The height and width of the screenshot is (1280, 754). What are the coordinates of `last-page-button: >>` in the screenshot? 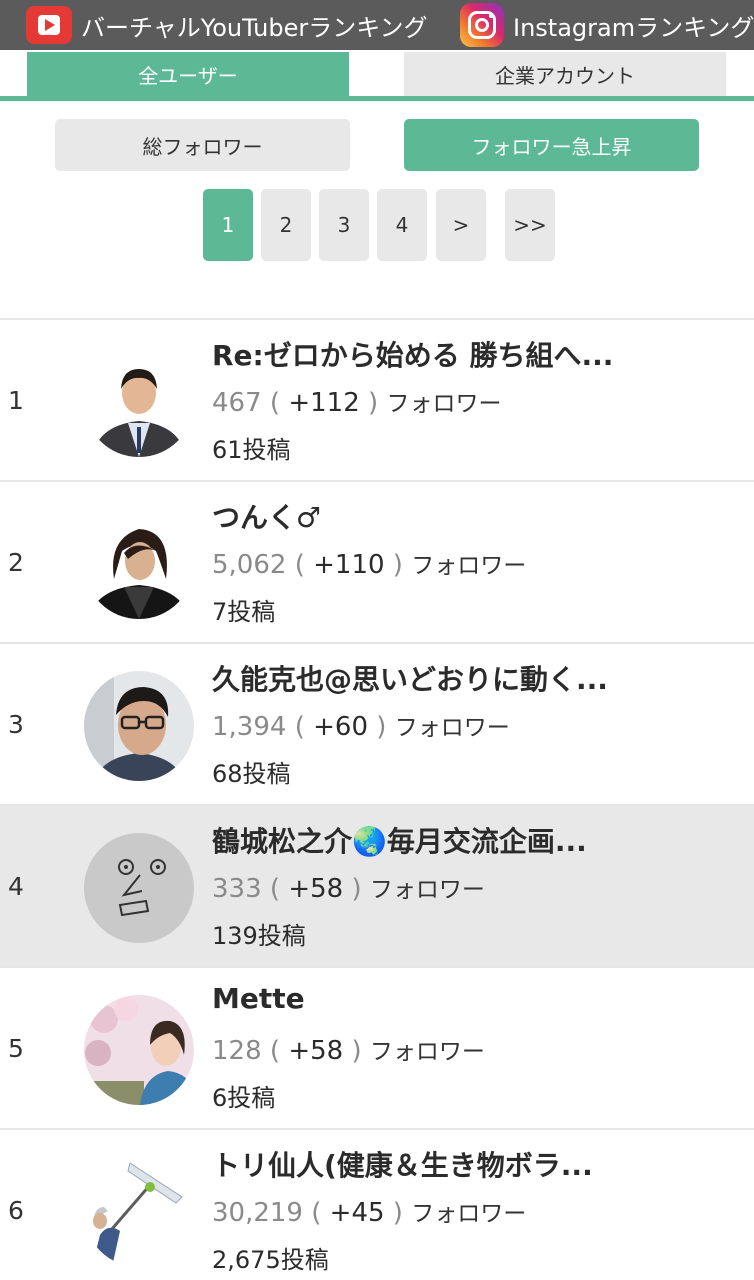 It's located at (530, 225).